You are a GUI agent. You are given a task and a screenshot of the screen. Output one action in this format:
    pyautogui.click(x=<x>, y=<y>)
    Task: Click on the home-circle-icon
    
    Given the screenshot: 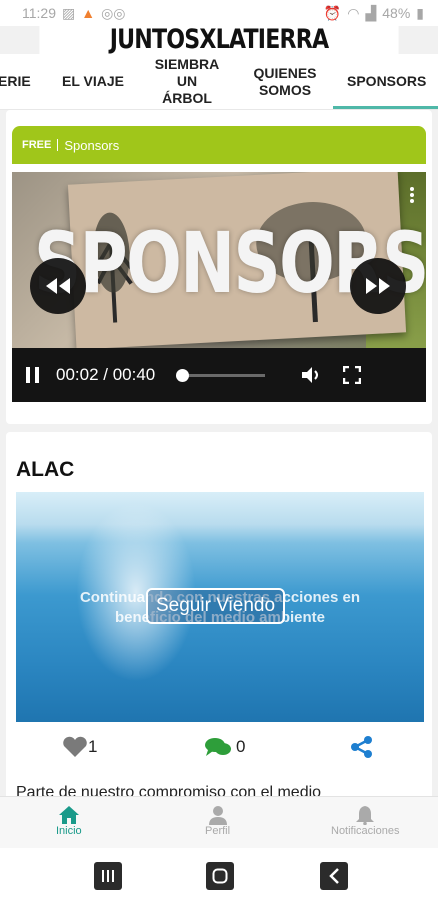 What is the action you would take?
    pyautogui.click(x=220, y=876)
    